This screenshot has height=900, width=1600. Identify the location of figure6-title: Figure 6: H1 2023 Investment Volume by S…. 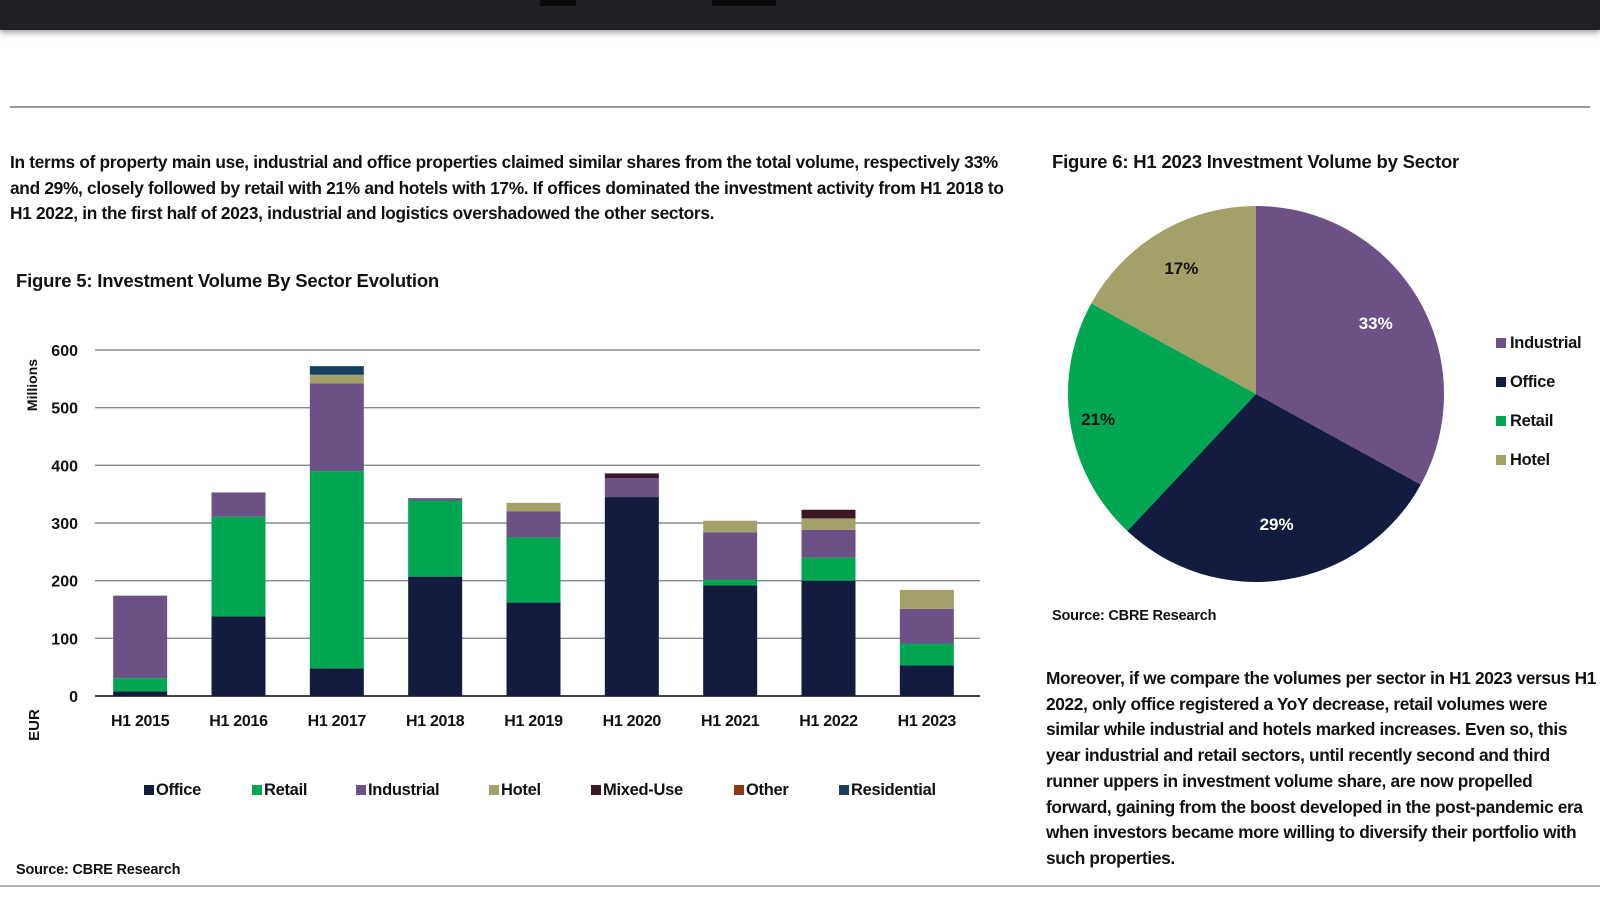
(1256, 161).